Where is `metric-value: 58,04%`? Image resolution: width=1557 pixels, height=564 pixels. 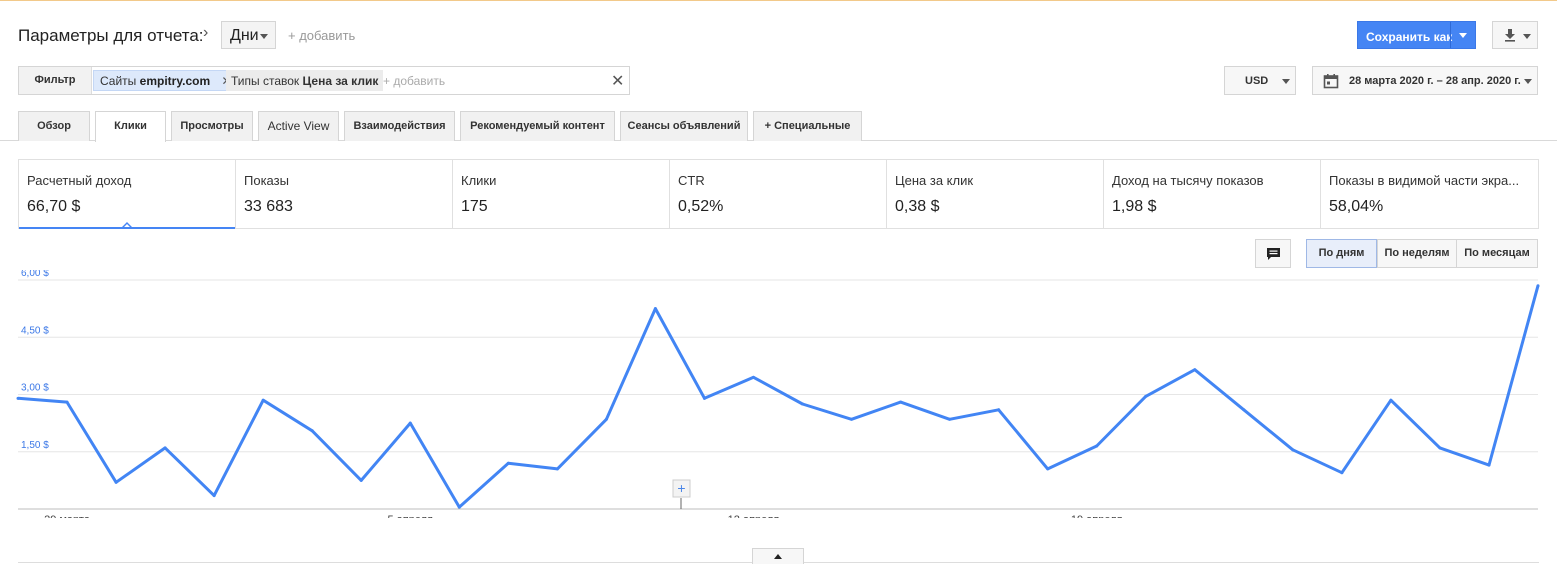
metric-value: 58,04% is located at coordinates (1356, 206).